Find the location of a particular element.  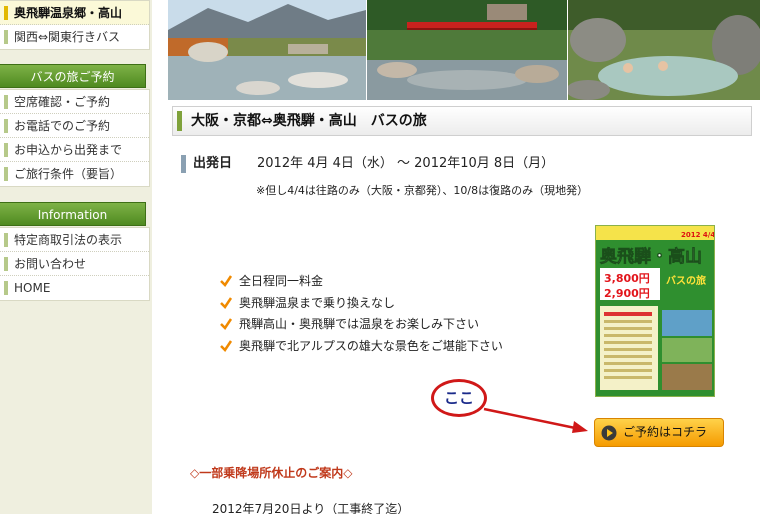

nav-label: 空席確認・ご予約 is located at coordinates (62, 102).